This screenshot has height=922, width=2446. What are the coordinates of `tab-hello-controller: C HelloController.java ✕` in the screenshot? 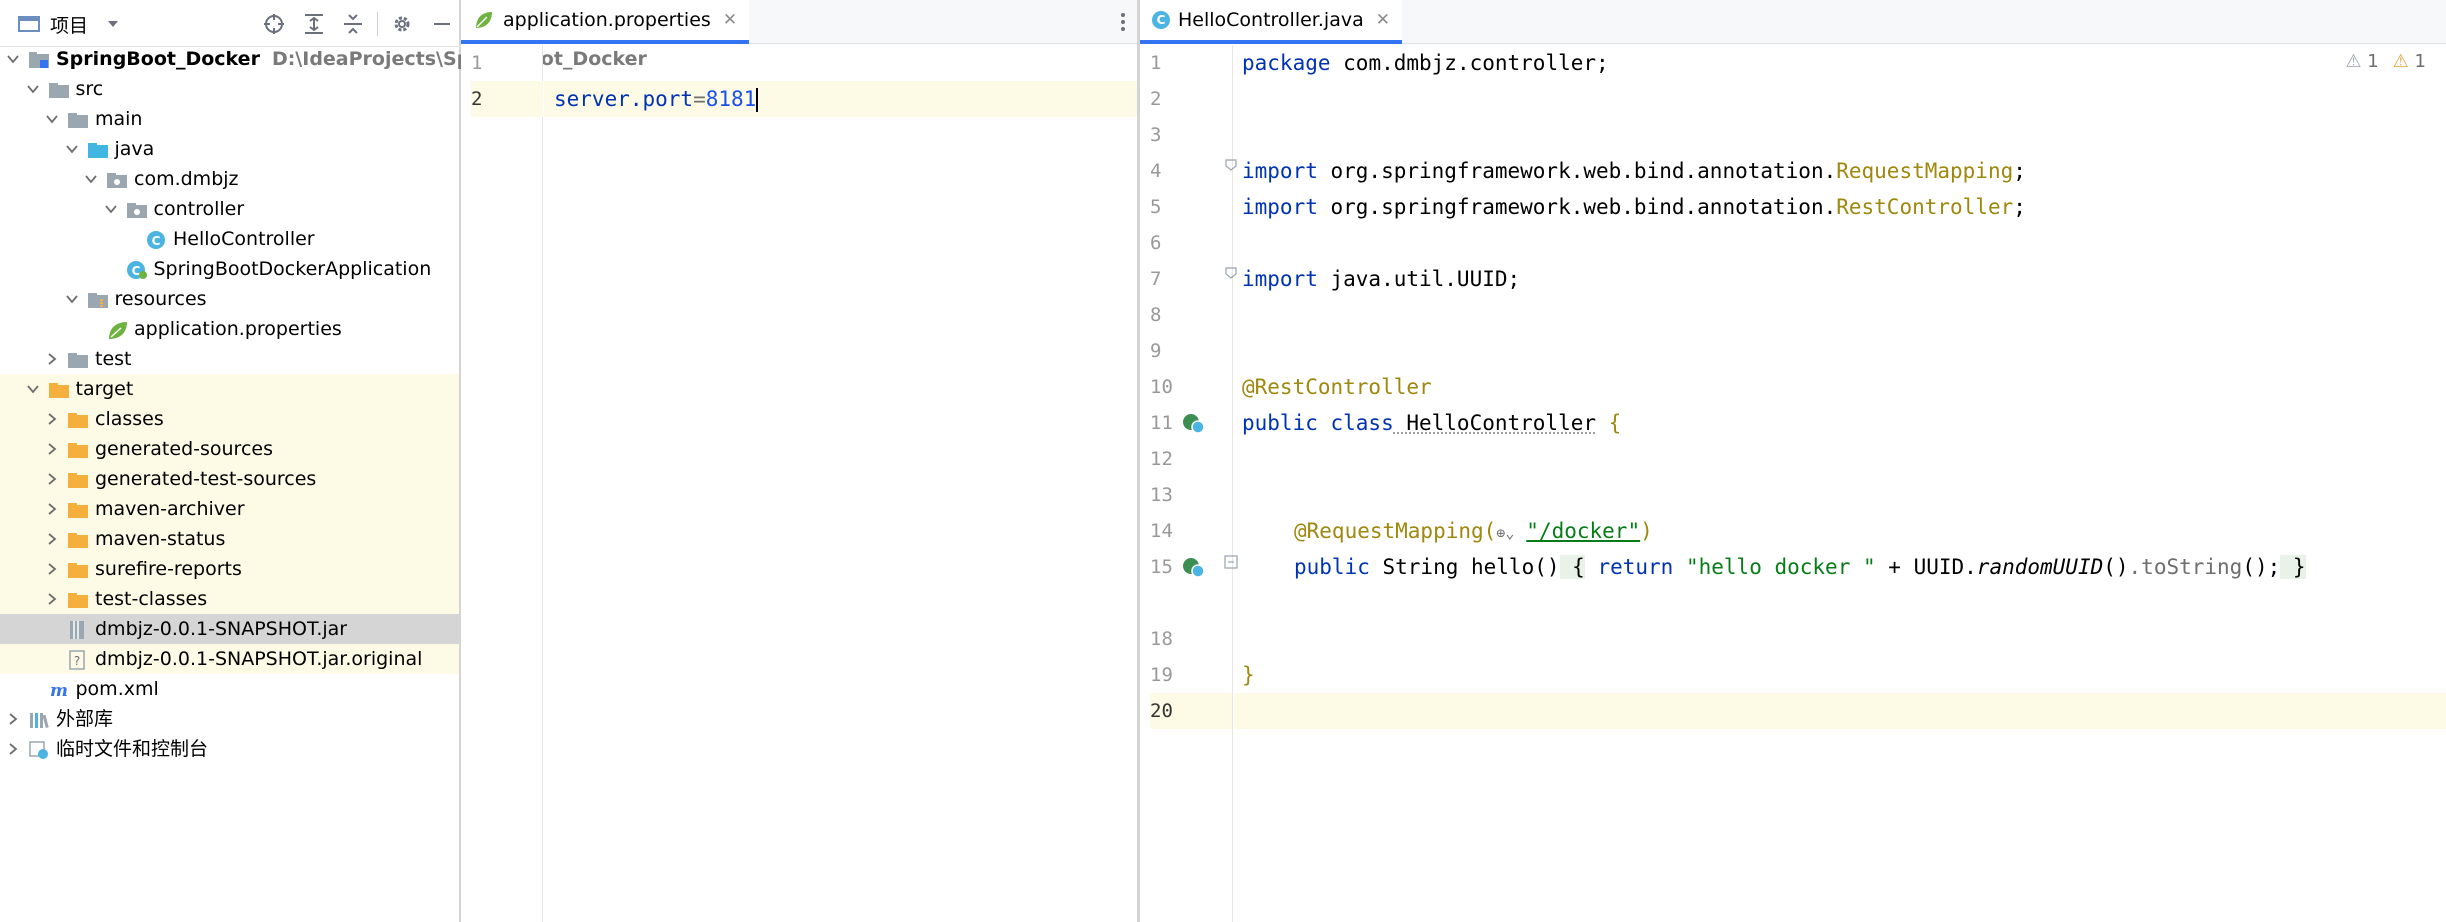 It's located at (1271, 22).